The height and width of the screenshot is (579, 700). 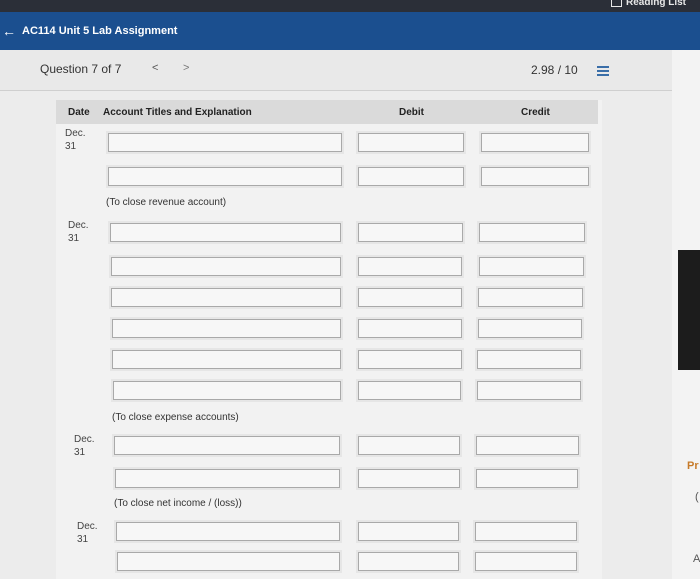 I want to click on credit-column-header: Credit, so click(x=535, y=112).